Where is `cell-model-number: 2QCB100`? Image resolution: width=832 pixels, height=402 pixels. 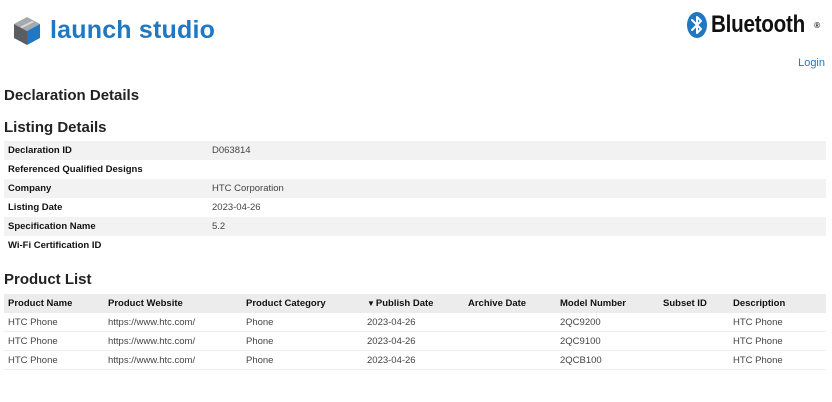 cell-model-number: 2QCB100 is located at coordinates (607, 360).